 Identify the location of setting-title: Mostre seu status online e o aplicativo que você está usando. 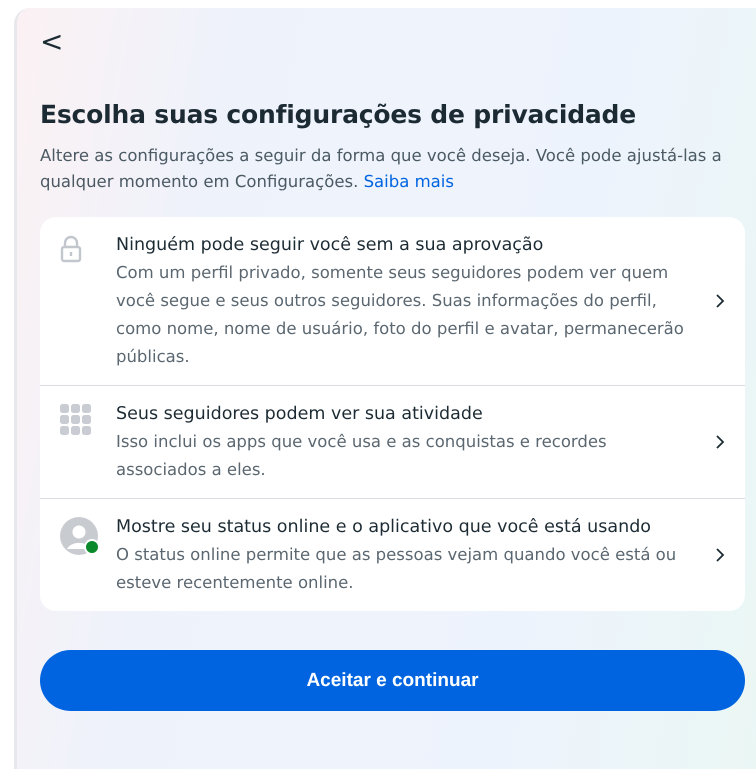
(384, 527).